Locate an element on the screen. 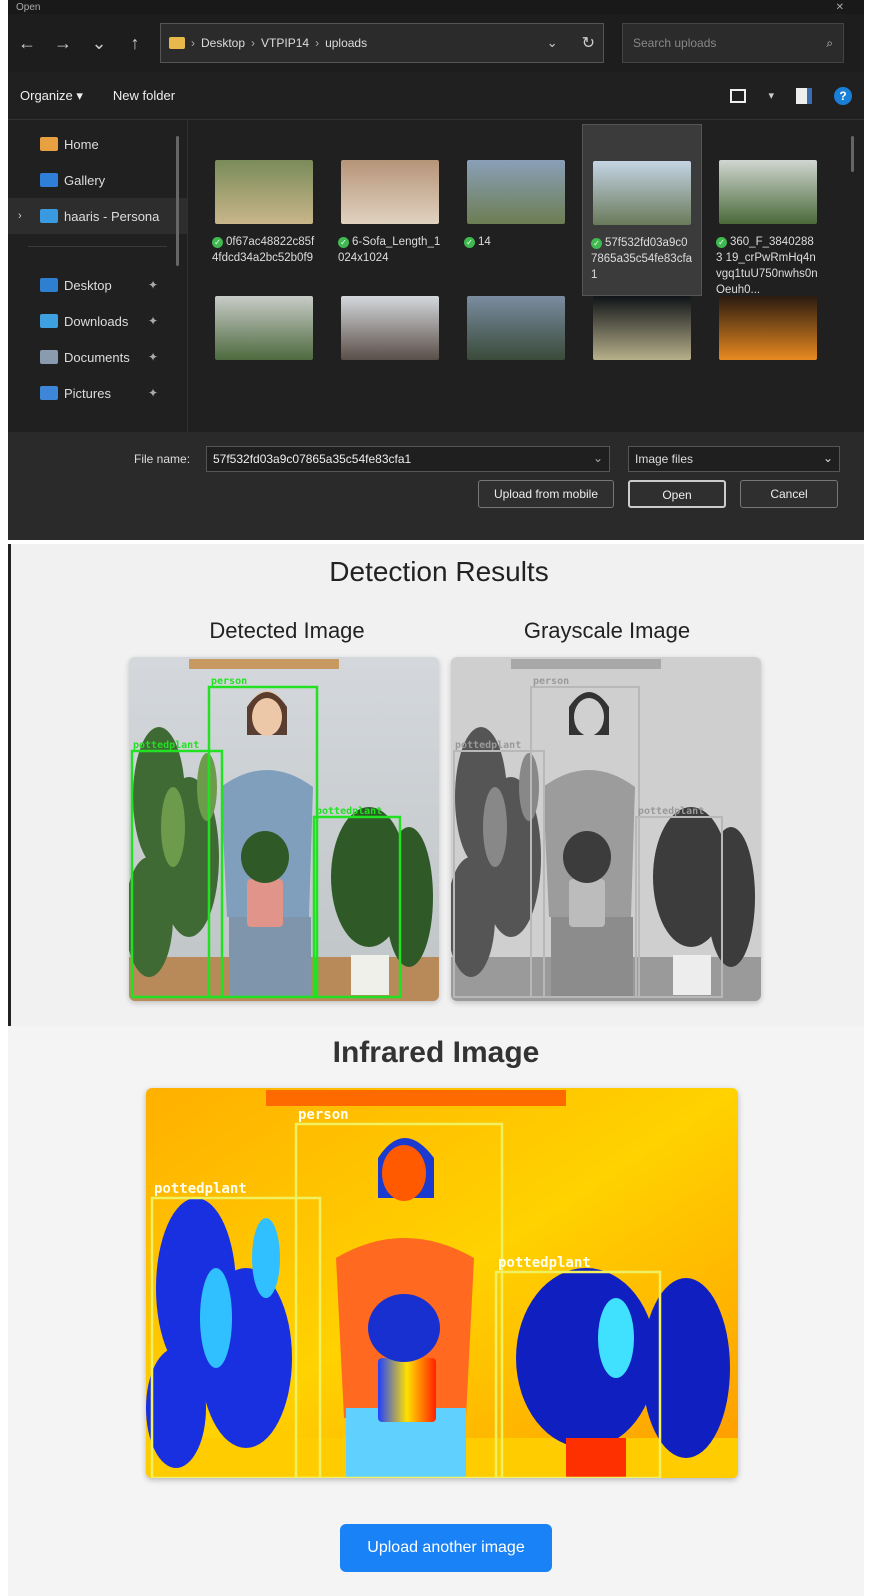 The image size is (872, 1596). search-icon: ⌕ is located at coordinates (829, 42).